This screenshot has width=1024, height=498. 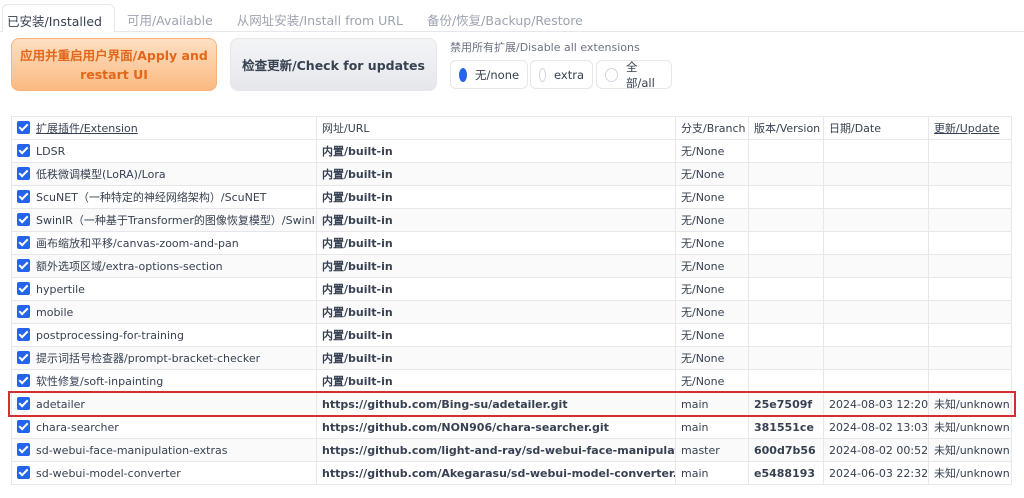 What do you see at coordinates (164, 404) in the screenshot?
I see `cell-extension: adetailer` at bounding box center [164, 404].